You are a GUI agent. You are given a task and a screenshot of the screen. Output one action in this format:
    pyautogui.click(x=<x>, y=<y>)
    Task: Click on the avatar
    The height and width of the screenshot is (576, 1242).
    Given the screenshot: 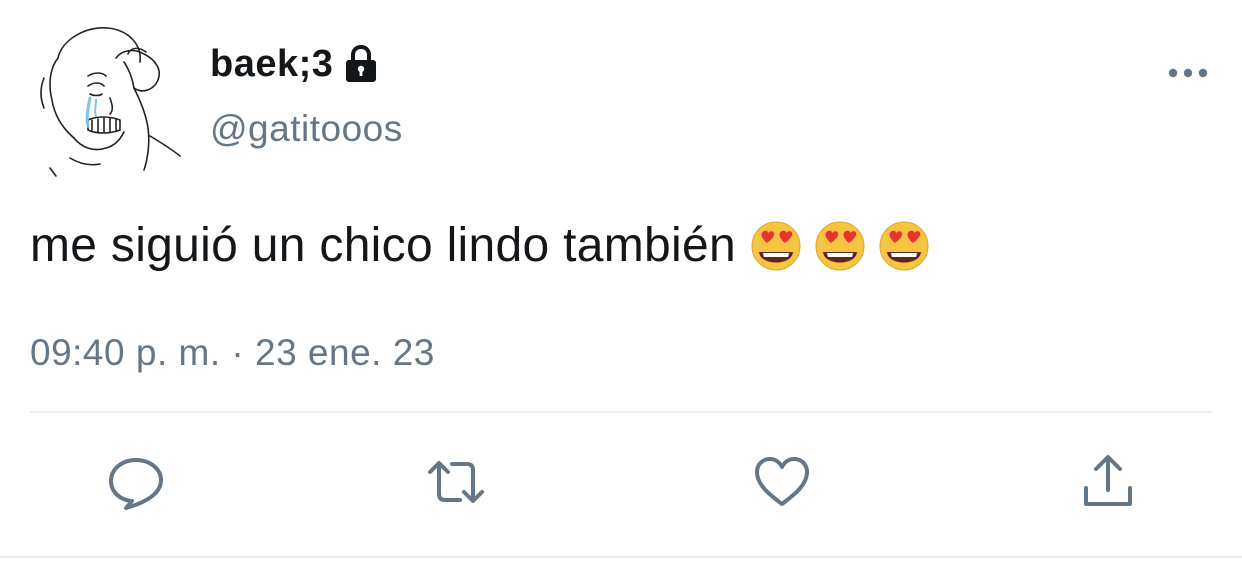 What is the action you would take?
    pyautogui.click(x=110, y=98)
    